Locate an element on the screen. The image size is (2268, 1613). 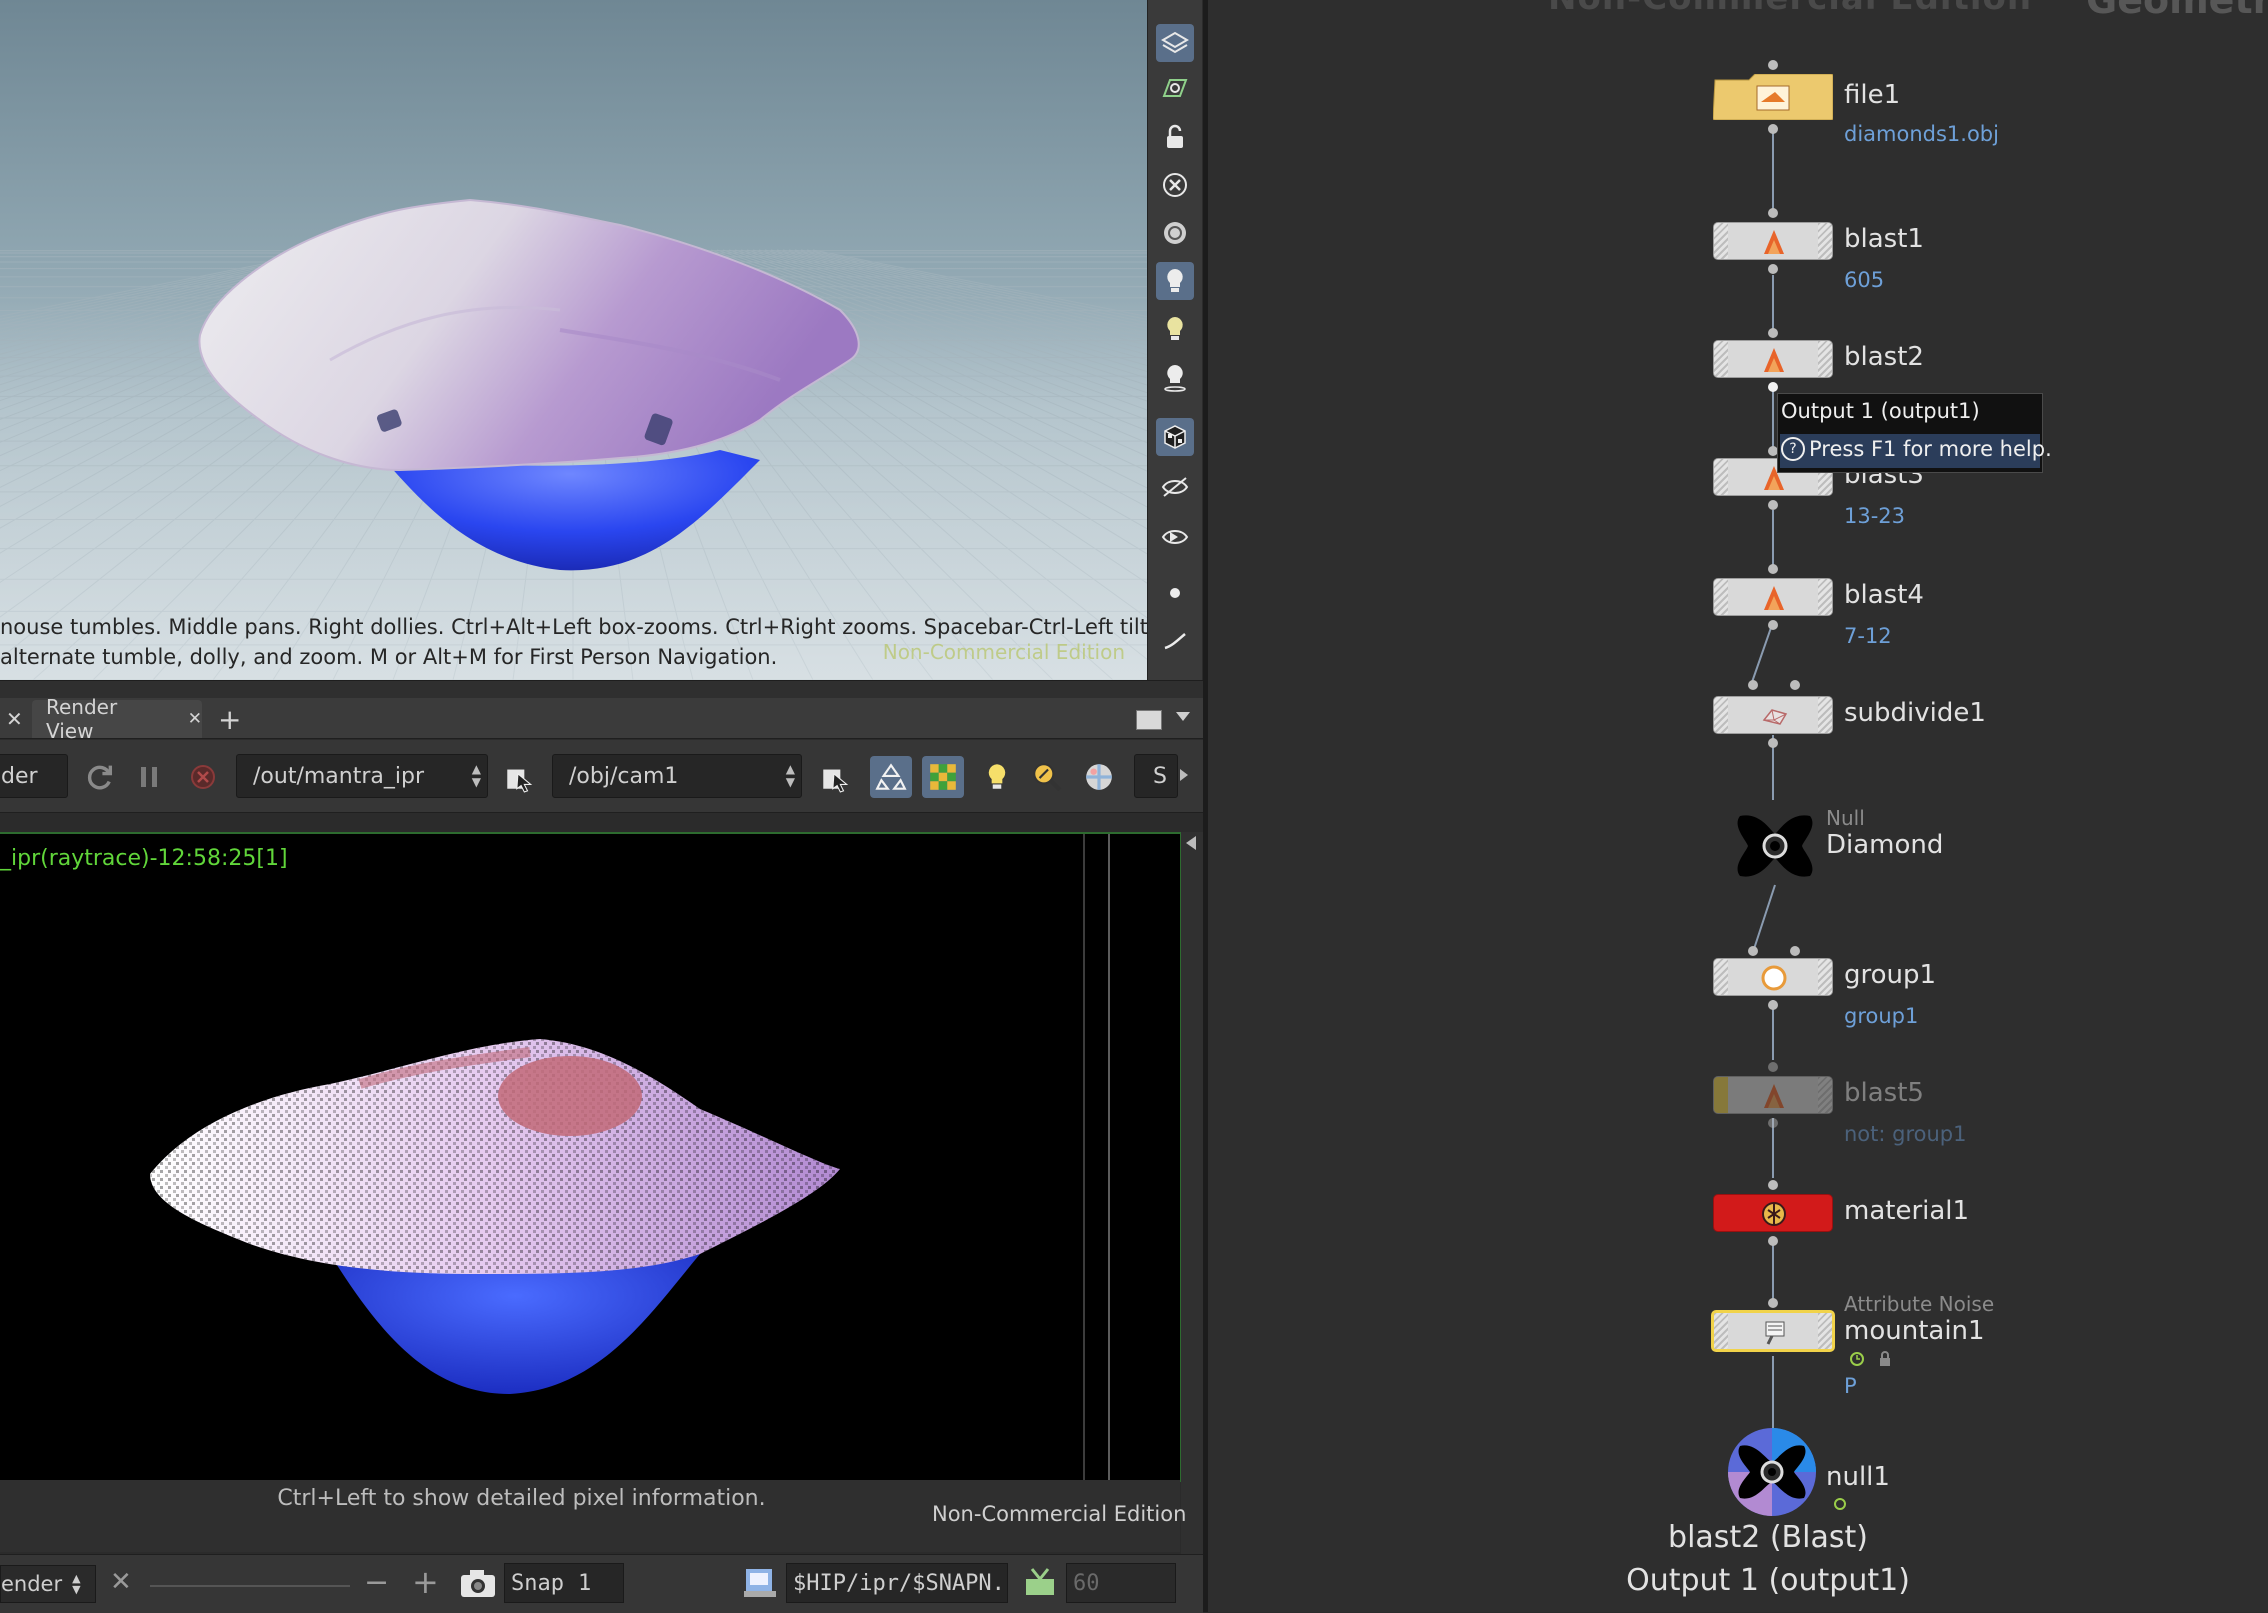
blast5-input-port is located at coordinates (1773, 1067).